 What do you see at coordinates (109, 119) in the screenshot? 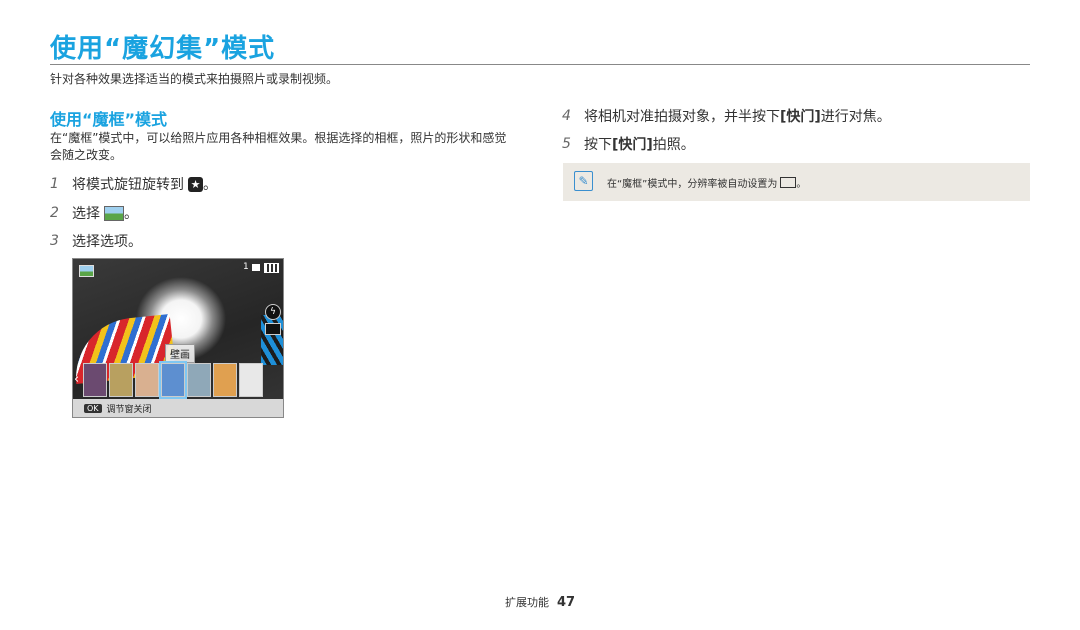
I see `section-heading: 使用“魔框”模式` at bounding box center [109, 119].